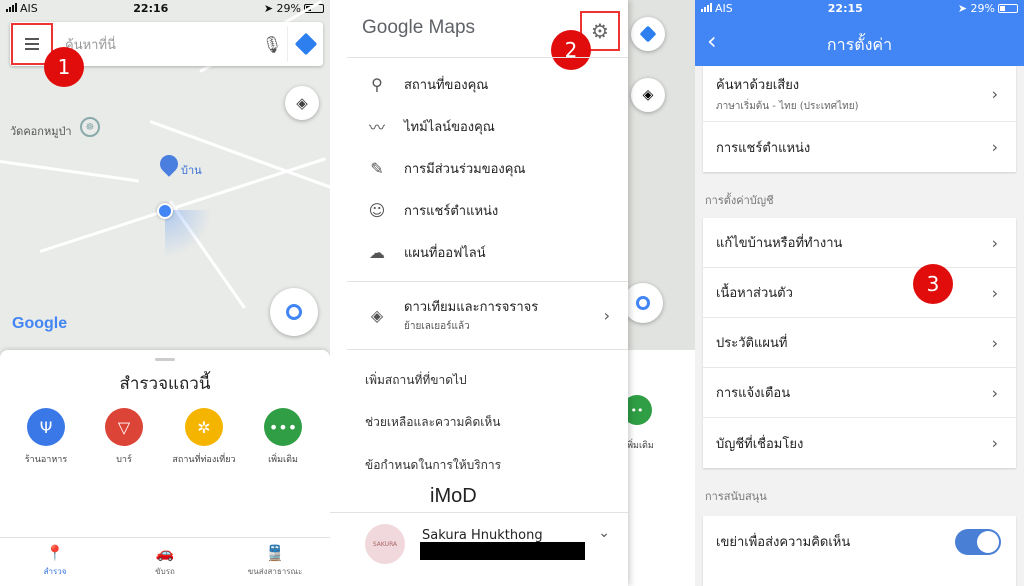 The image size is (1024, 586). What do you see at coordinates (385, 544) in the screenshot?
I see `avatar: SAKURA` at bounding box center [385, 544].